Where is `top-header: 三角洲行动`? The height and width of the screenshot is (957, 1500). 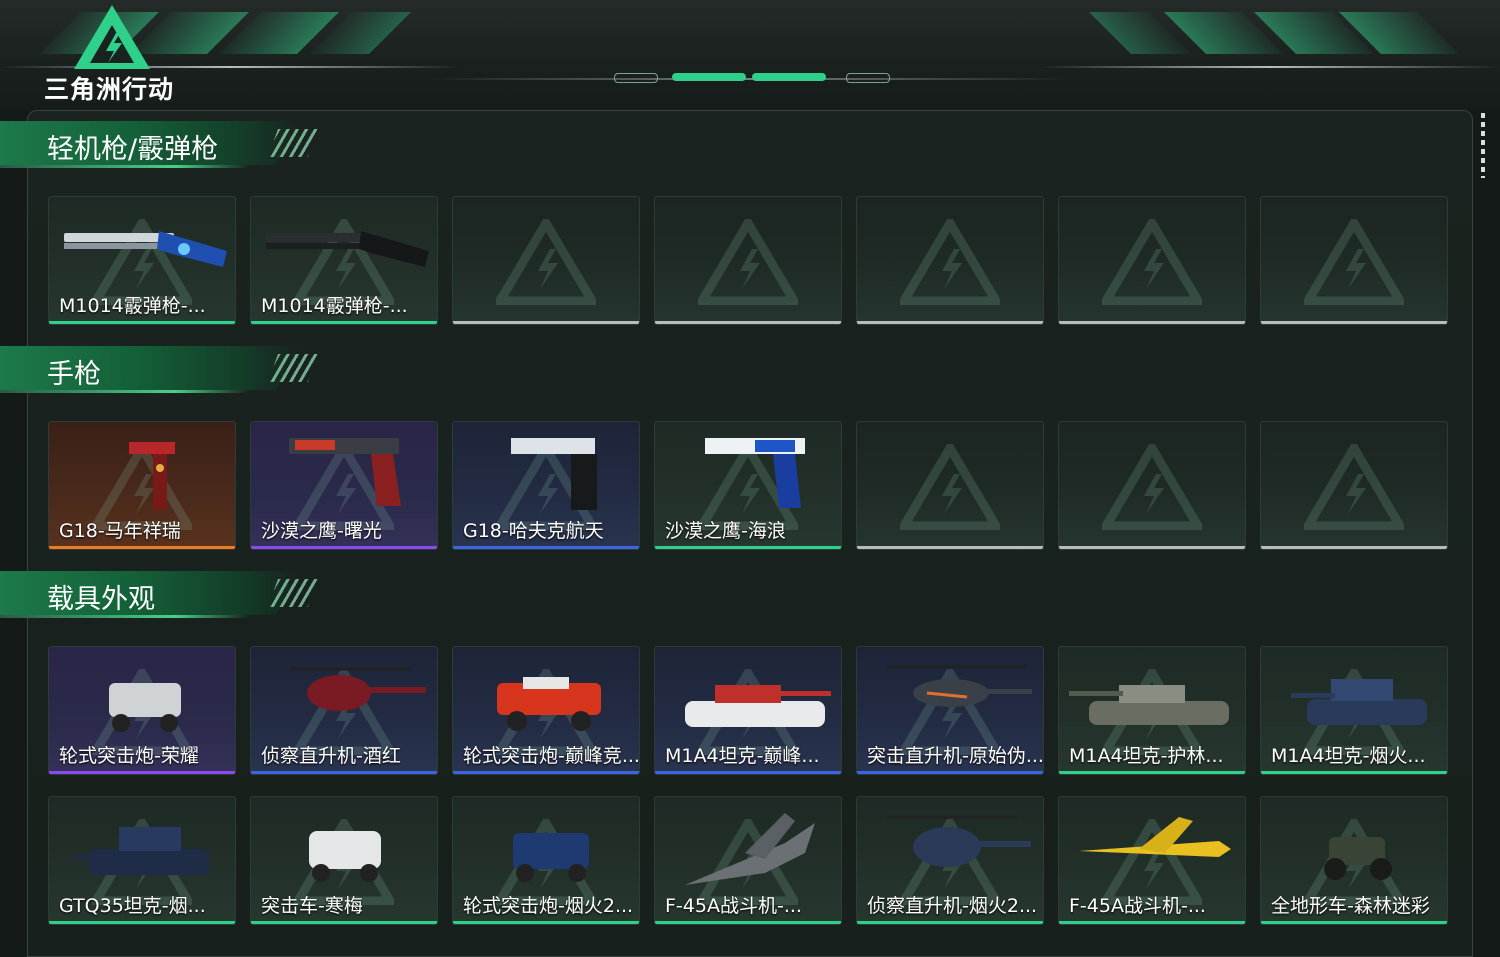
top-header: 三角洲行动 is located at coordinates (750, 55).